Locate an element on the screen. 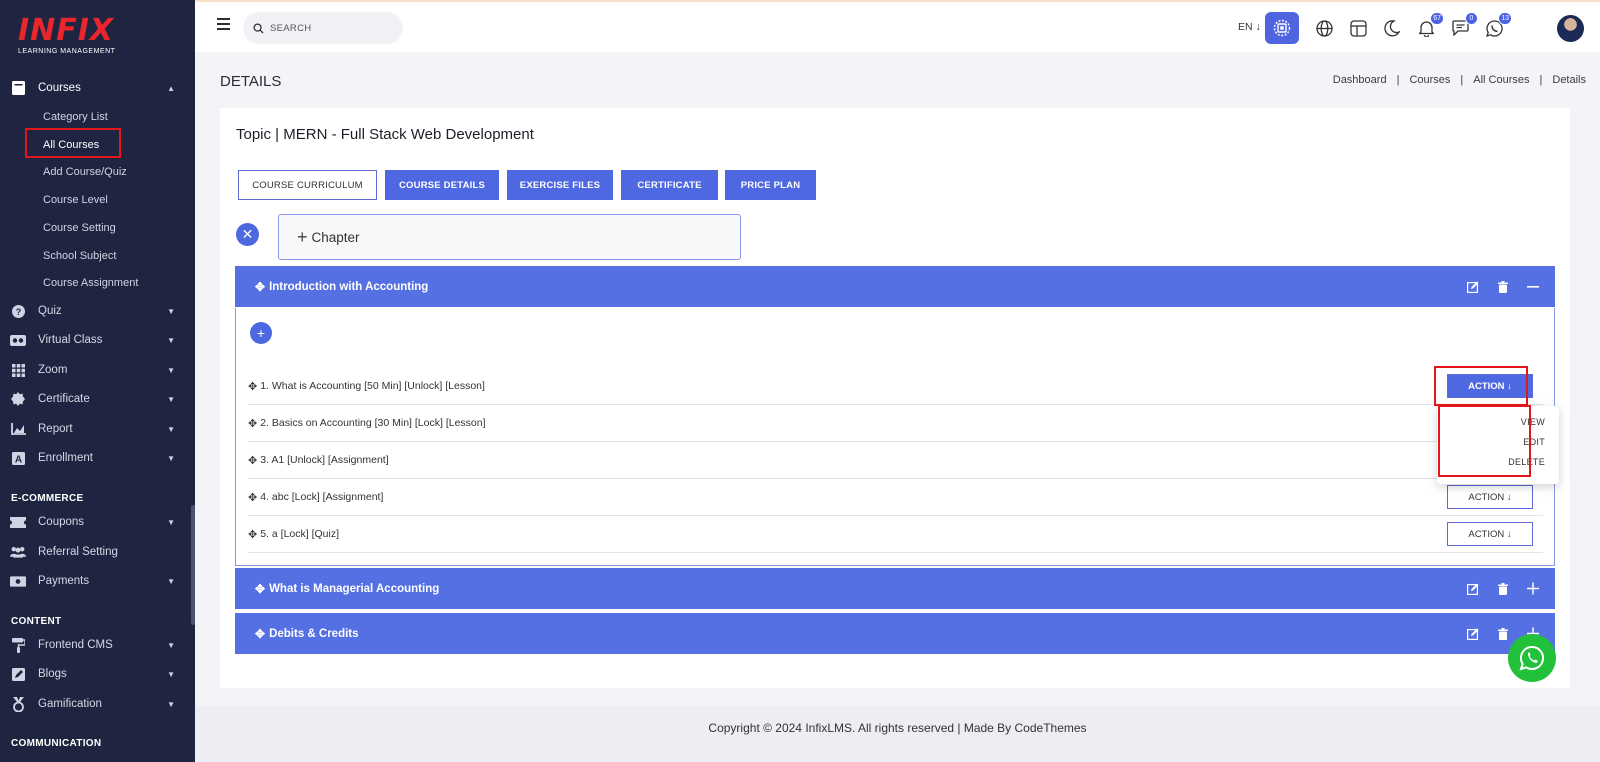  sidebar-item-quiz: ? Quiz ▼ is located at coordinates (97, 311).